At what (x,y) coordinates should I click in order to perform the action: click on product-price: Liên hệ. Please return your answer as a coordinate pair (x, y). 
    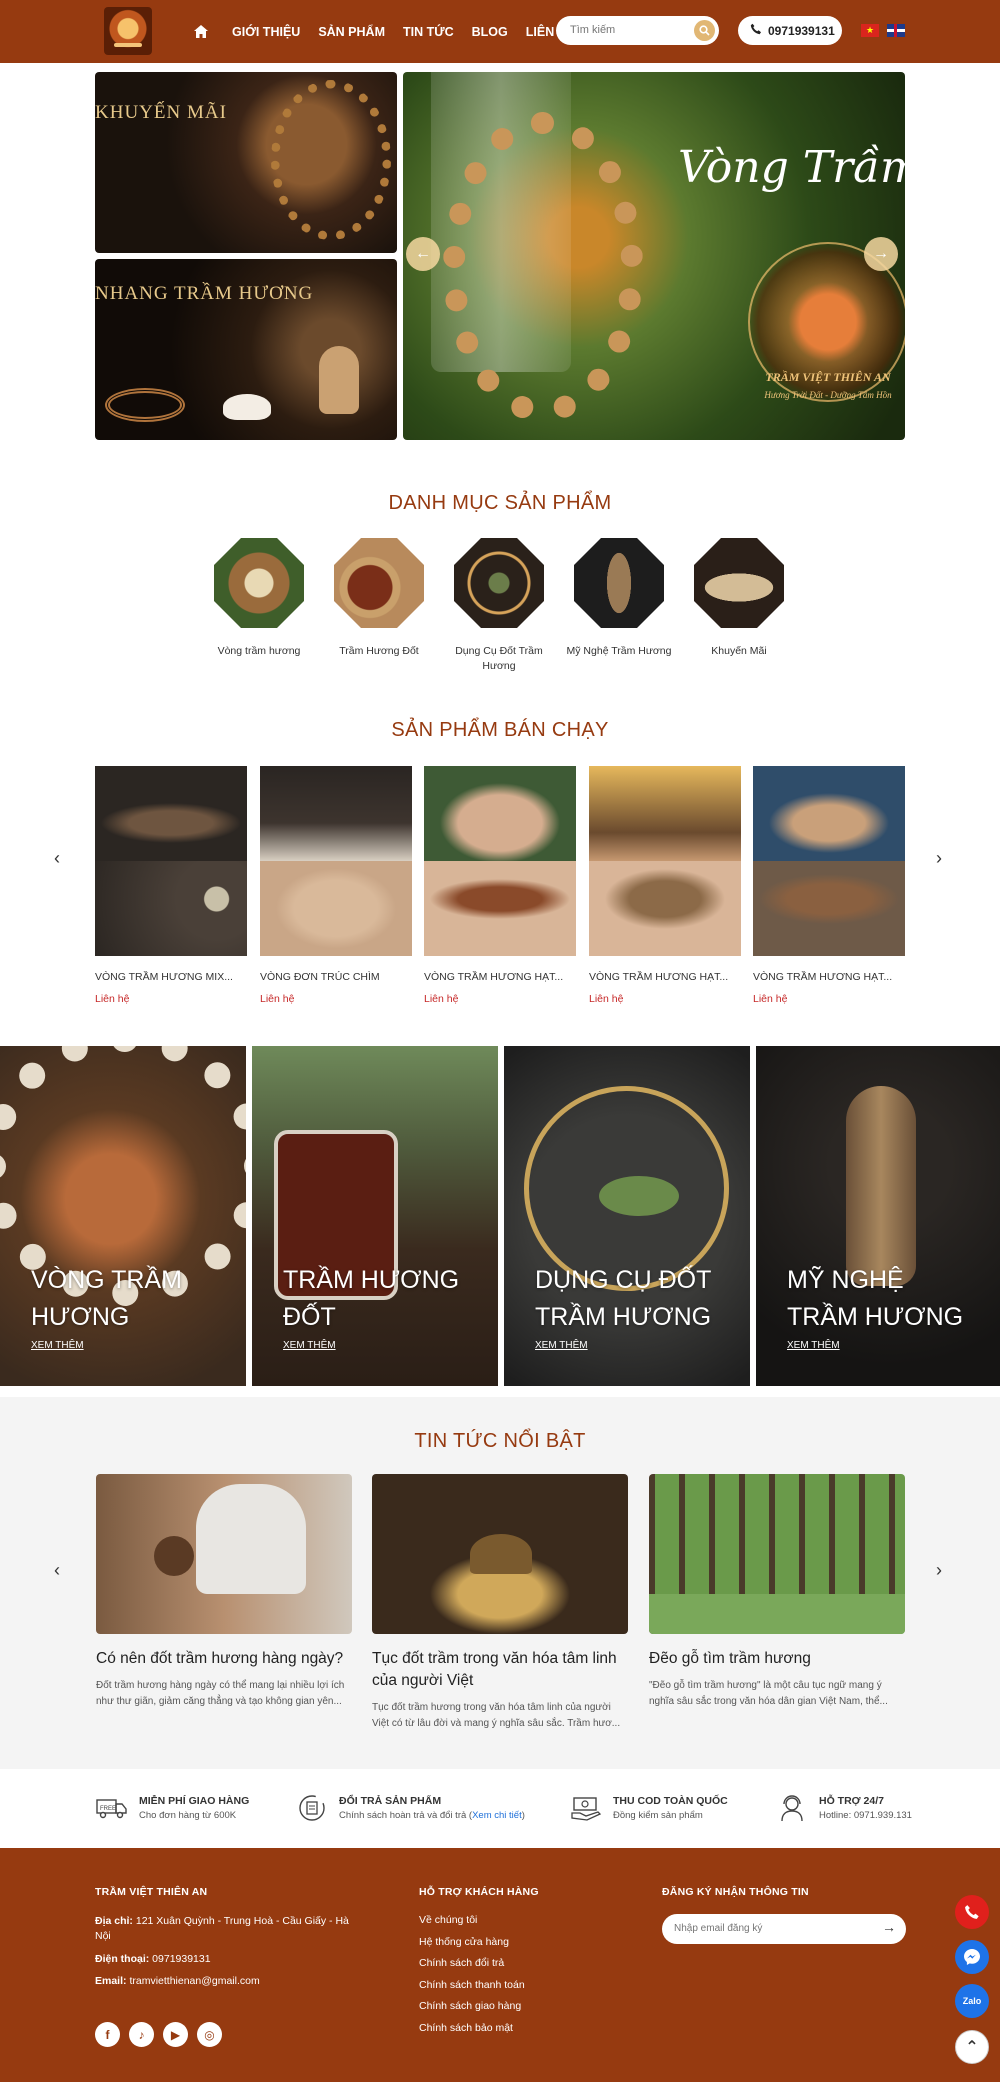
    Looking at the image, I should click on (277, 999).